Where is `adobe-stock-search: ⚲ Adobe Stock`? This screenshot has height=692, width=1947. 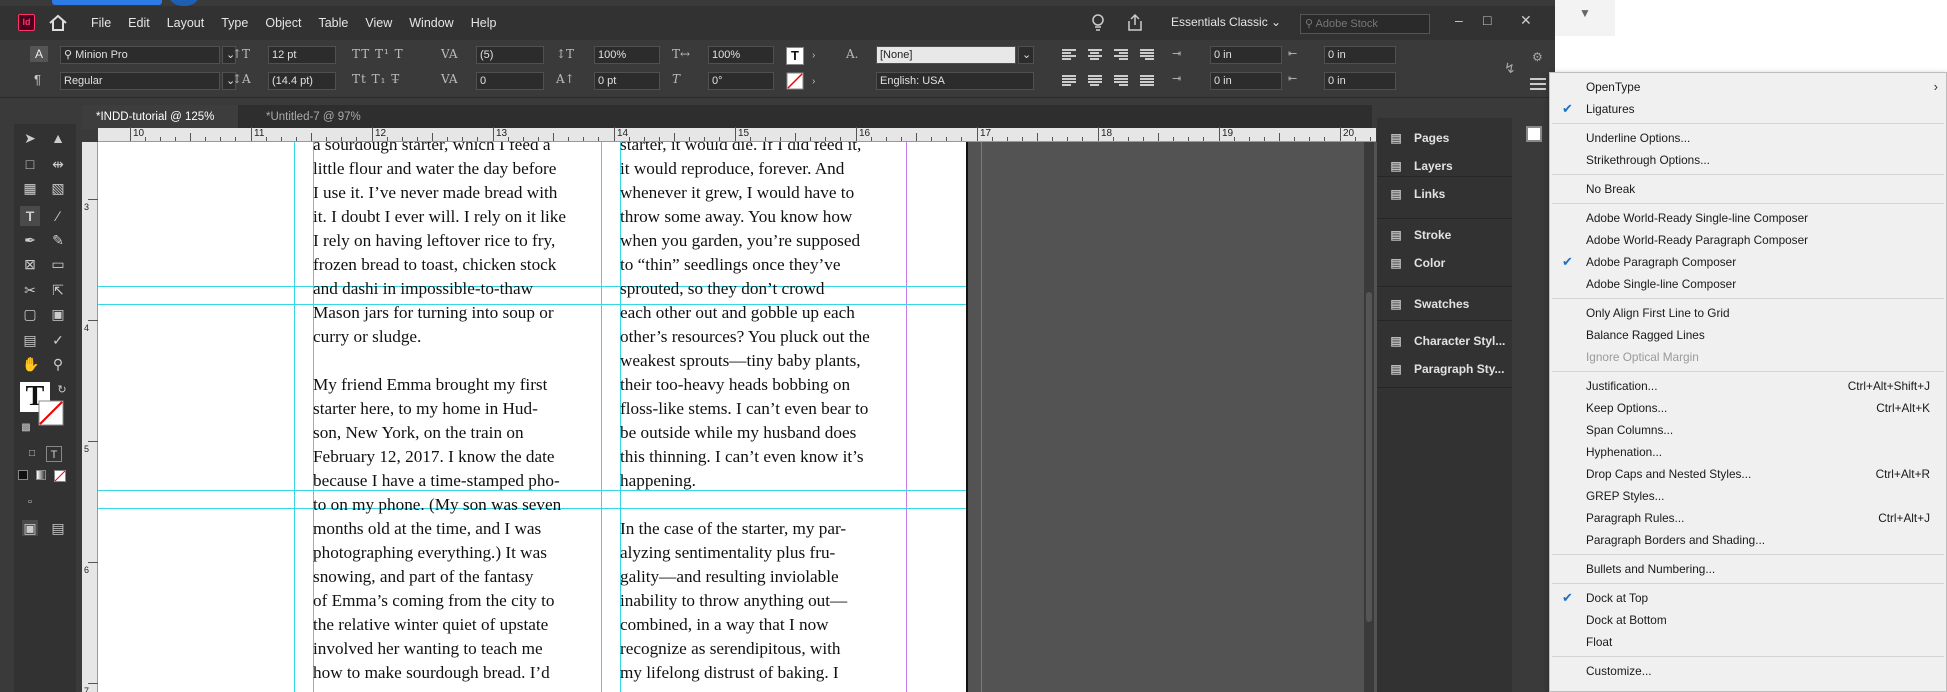 adobe-stock-search: ⚲ Adobe Stock is located at coordinates (1365, 24).